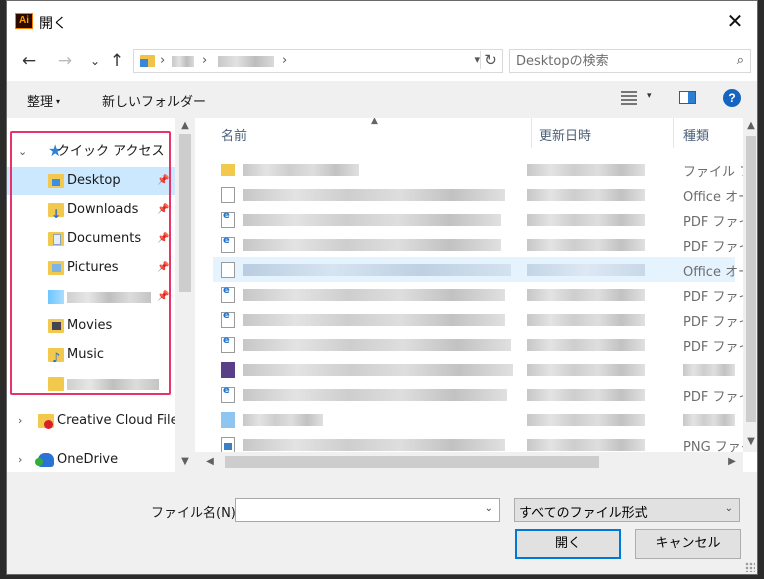 This screenshot has width=764, height=579. I want to click on column-header-name: 名前, so click(234, 134).